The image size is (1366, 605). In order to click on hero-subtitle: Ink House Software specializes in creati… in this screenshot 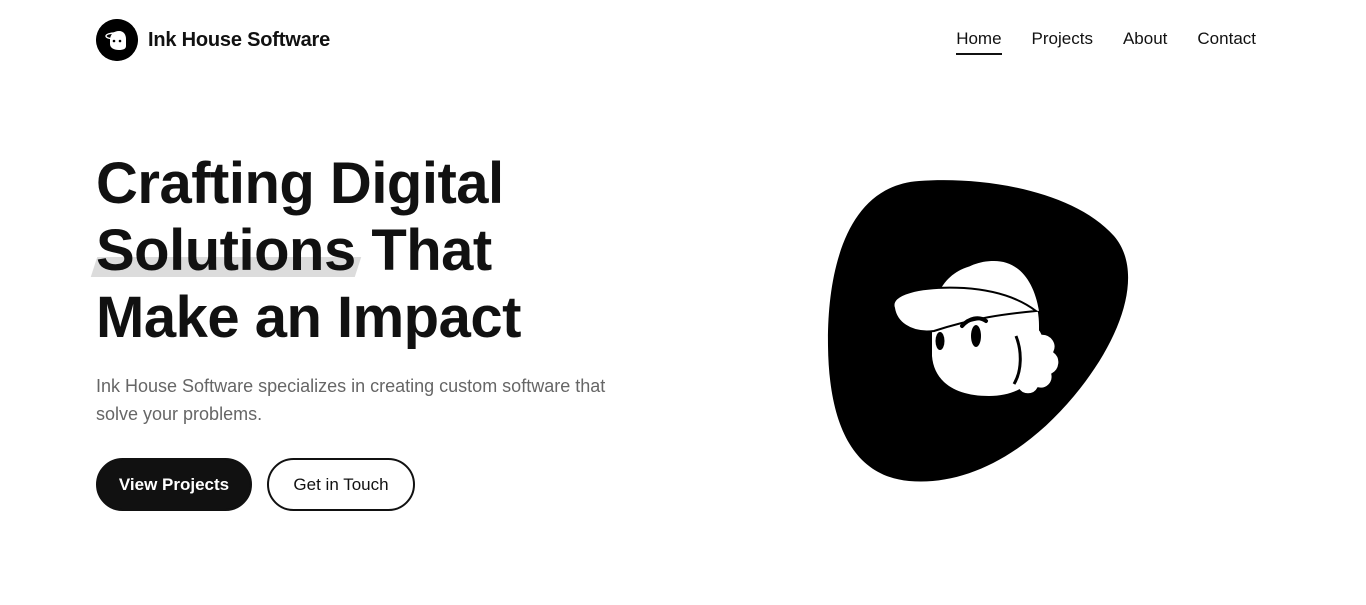, I will do `click(351, 400)`.